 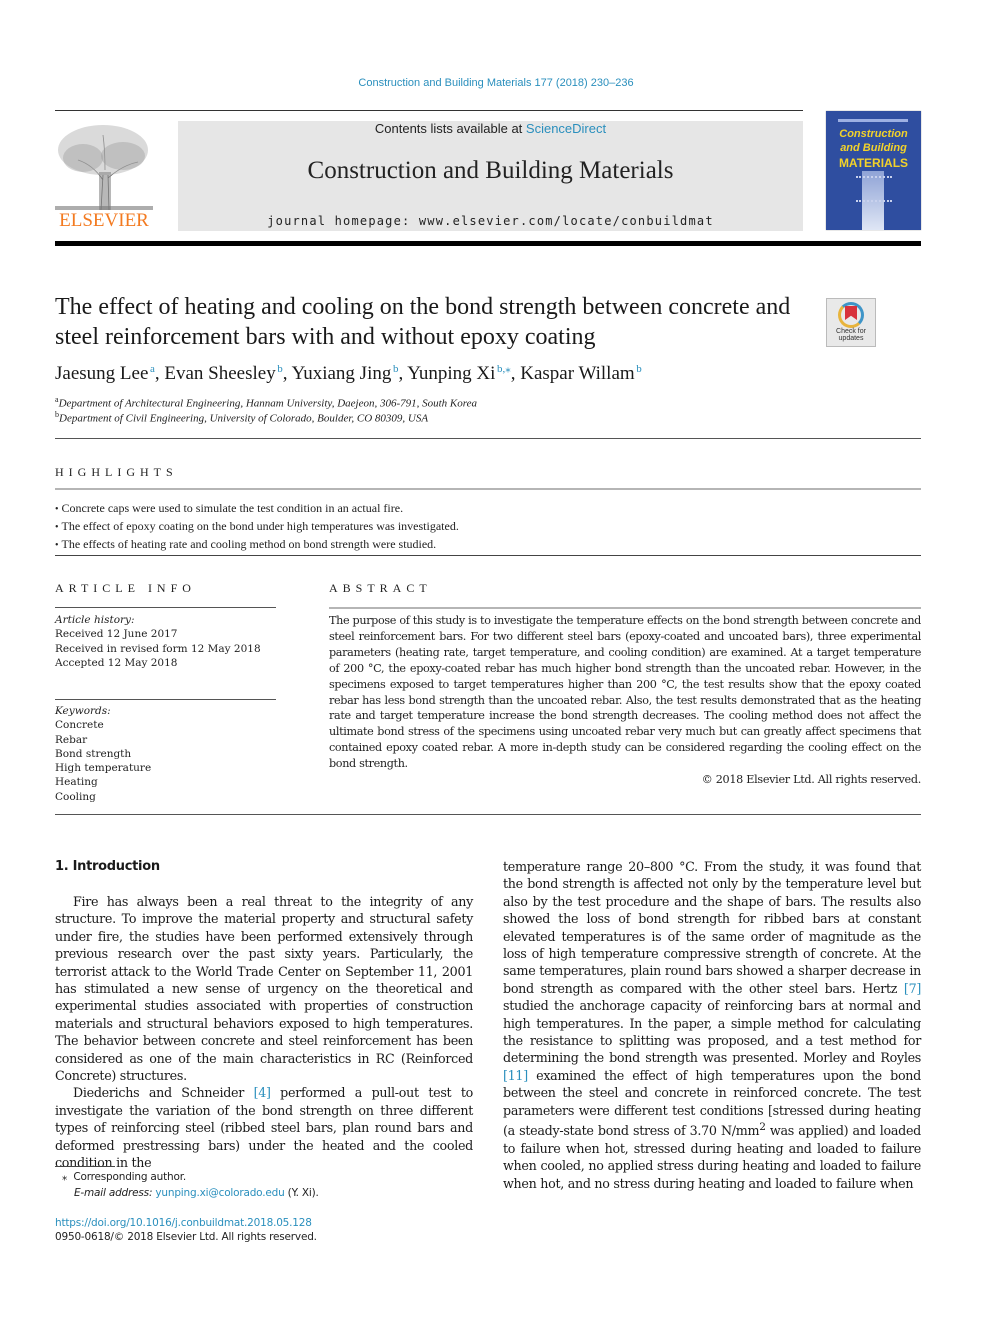 I want to click on text-run: Diederichs and Schneider, so click(x=163, y=1093).